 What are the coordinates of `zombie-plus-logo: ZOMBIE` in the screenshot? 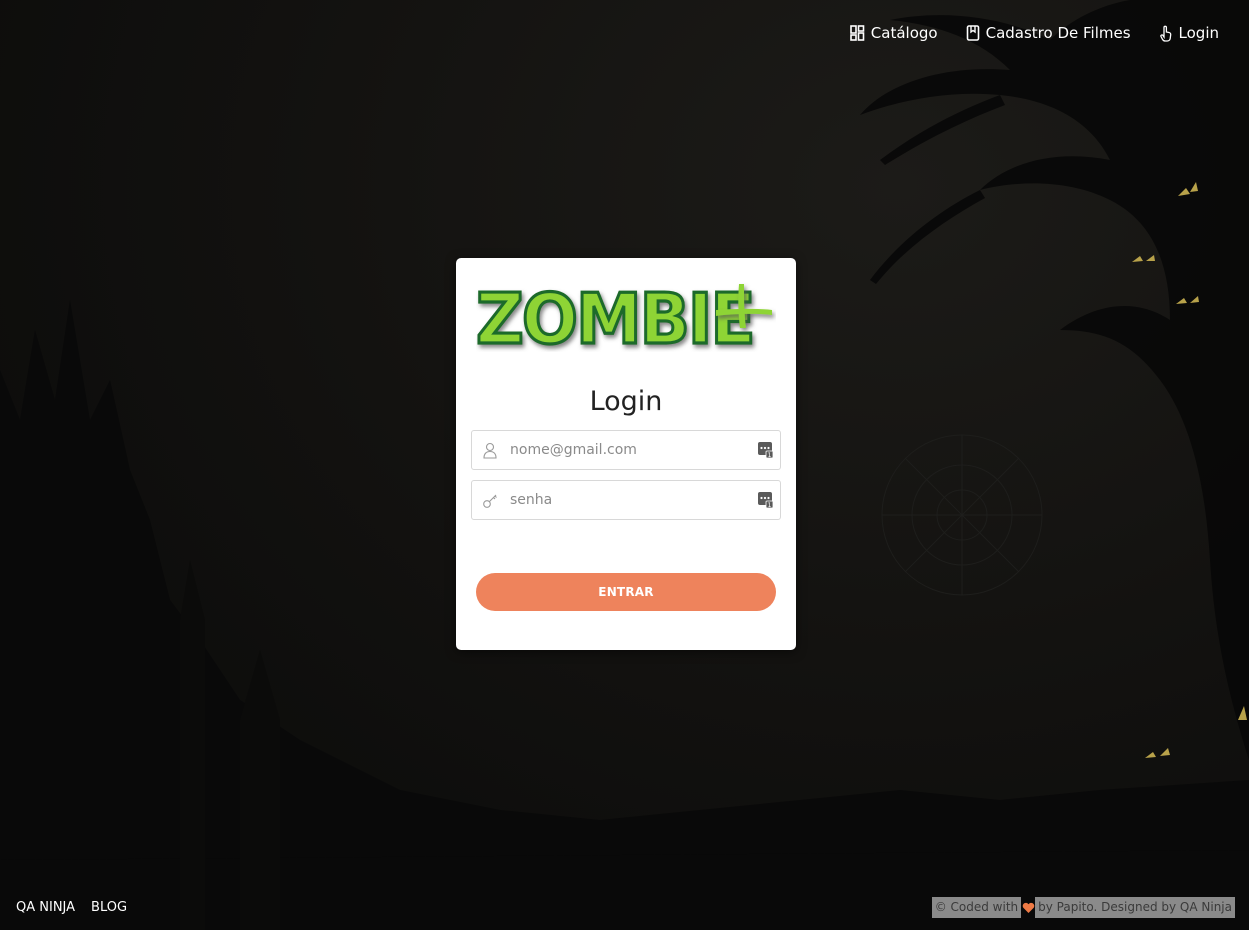 It's located at (625, 318).